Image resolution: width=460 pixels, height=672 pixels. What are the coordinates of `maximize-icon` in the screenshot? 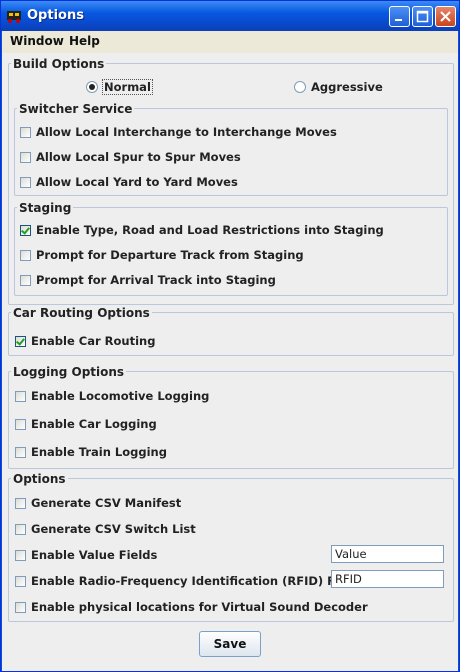 It's located at (422, 16).